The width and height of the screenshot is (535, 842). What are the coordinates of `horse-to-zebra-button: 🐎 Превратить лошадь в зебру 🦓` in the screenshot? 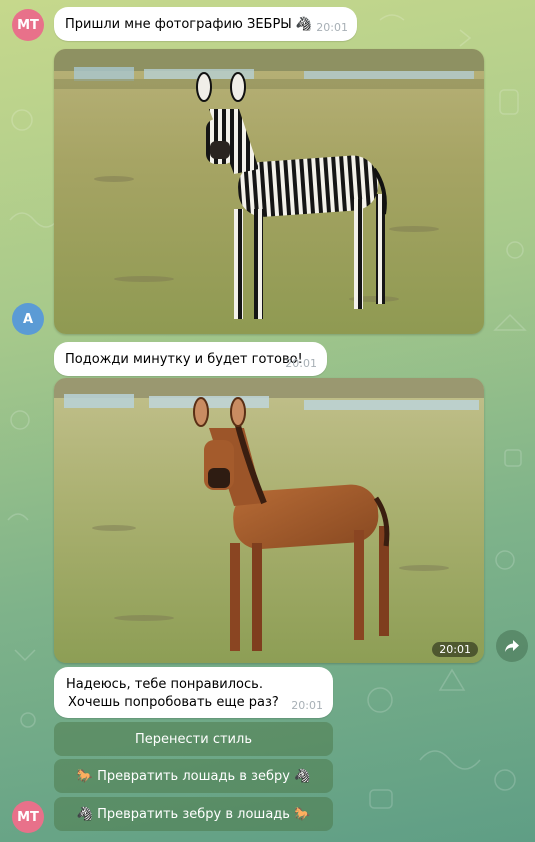 It's located at (193, 776).